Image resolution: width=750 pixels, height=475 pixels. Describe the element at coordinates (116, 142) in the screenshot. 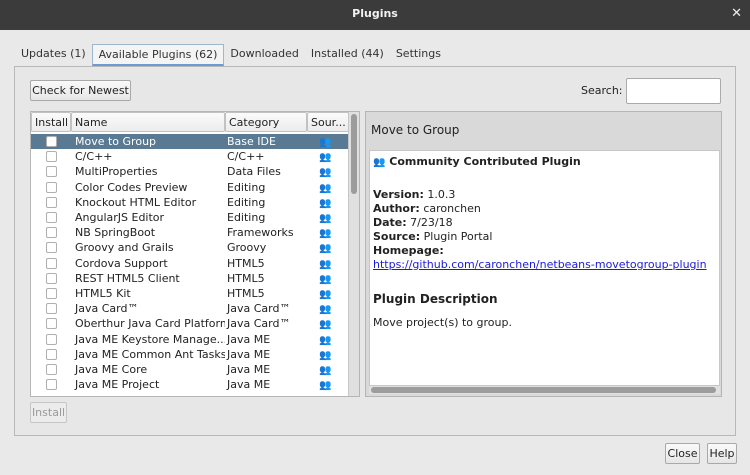

I see `plugin-name: Move to Group` at that location.